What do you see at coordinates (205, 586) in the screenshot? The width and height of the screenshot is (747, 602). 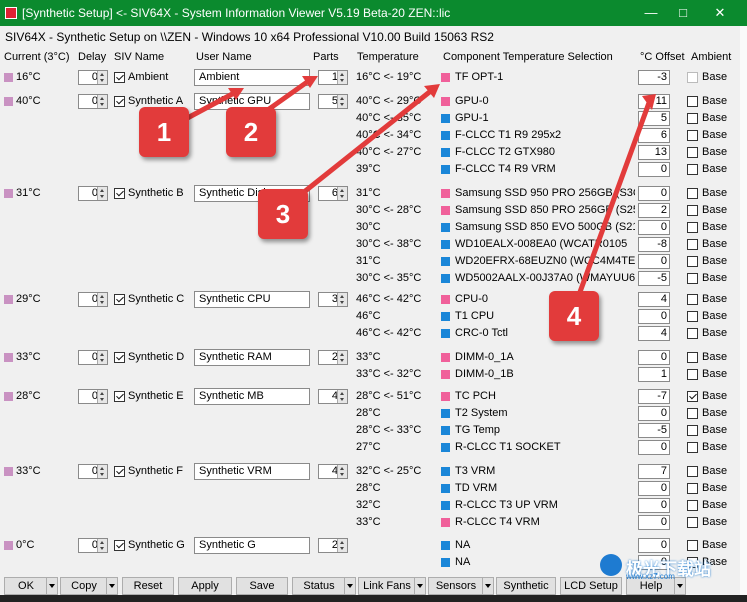 I see `apply-button: Apply` at bounding box center [205, 586].